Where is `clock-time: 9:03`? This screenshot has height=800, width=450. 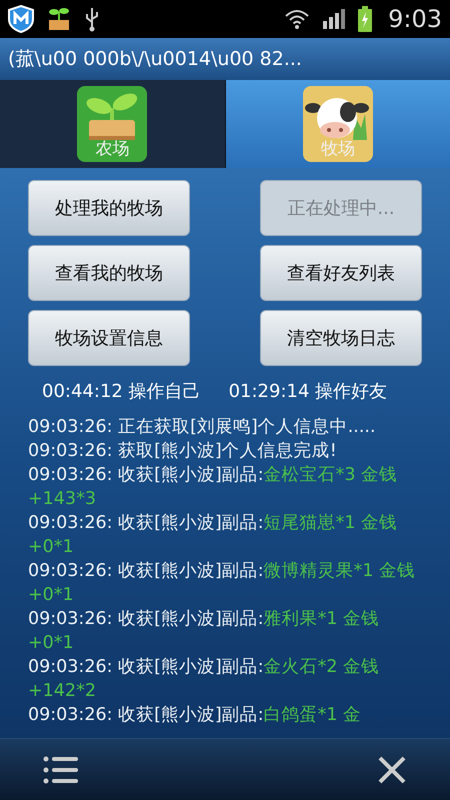 clock-time: 9:03 is located at coordinates (415, 19).